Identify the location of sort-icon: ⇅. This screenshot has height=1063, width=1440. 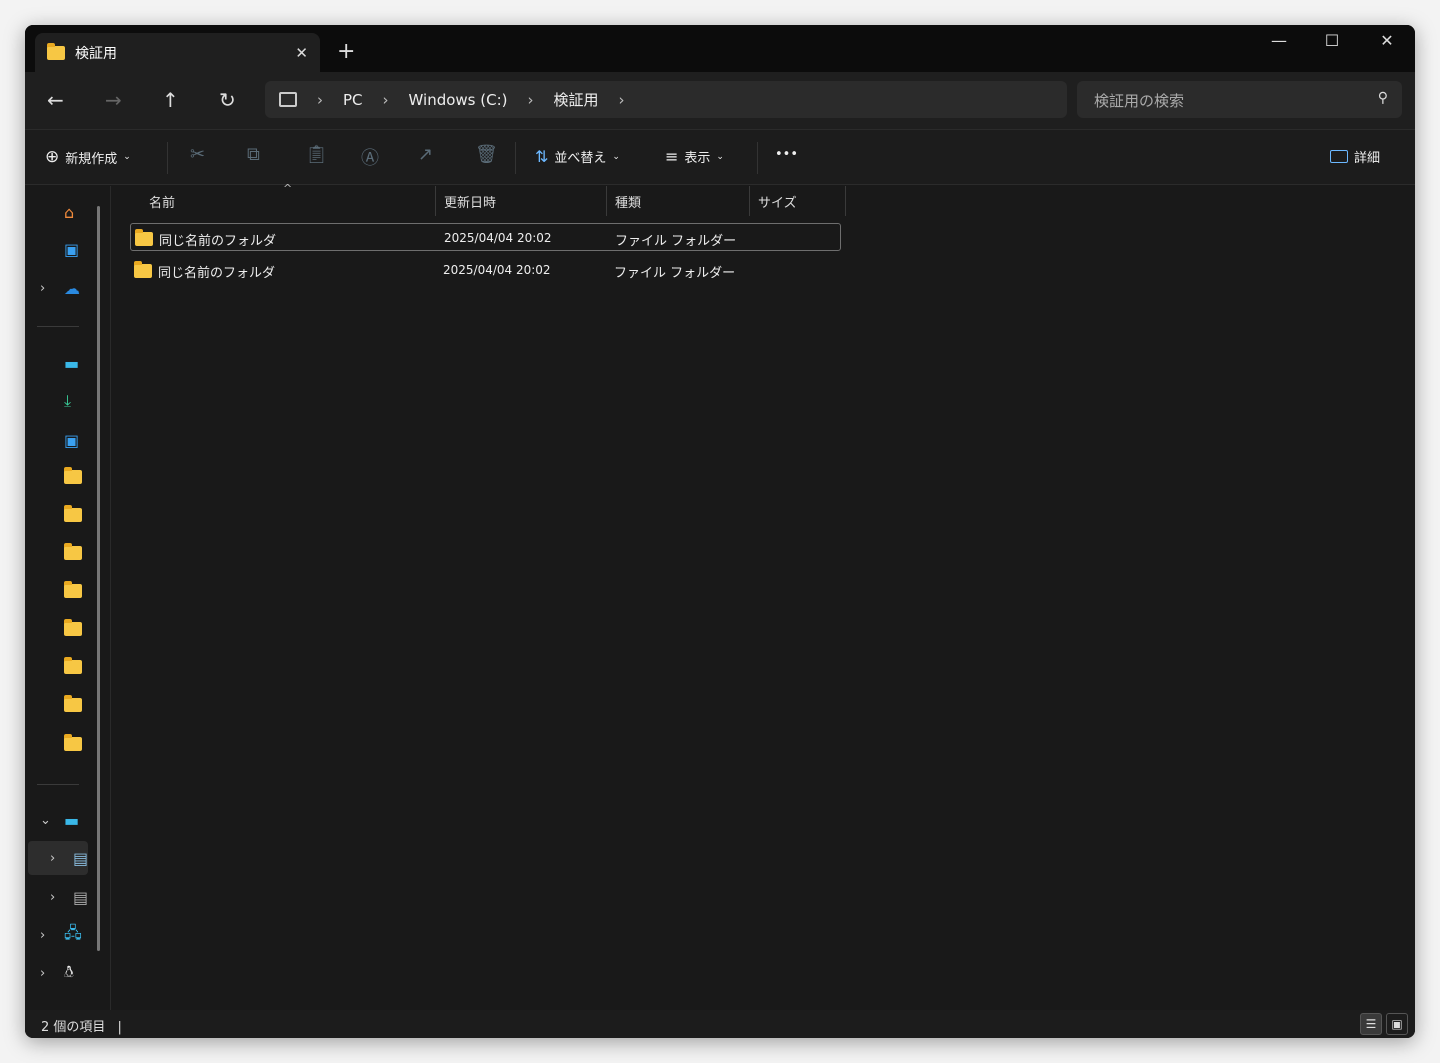
(542, 156).